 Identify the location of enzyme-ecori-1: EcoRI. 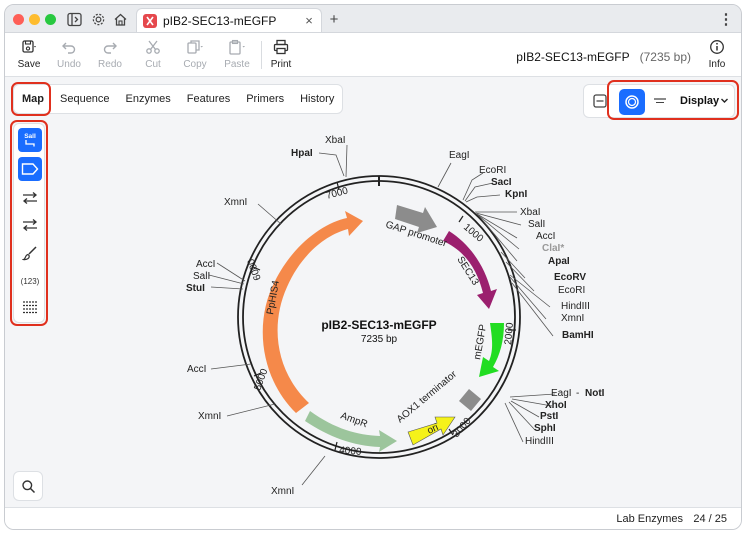
(492, 170).